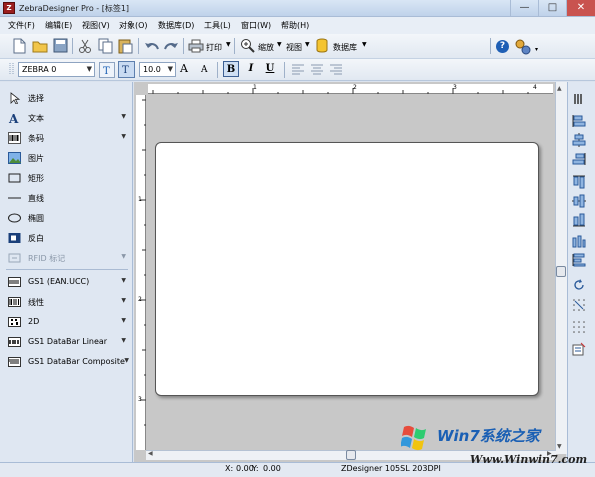  Describe the element at coordinates (36, 178) in the screenshot. I see `tool-label: 矩形` at that location.